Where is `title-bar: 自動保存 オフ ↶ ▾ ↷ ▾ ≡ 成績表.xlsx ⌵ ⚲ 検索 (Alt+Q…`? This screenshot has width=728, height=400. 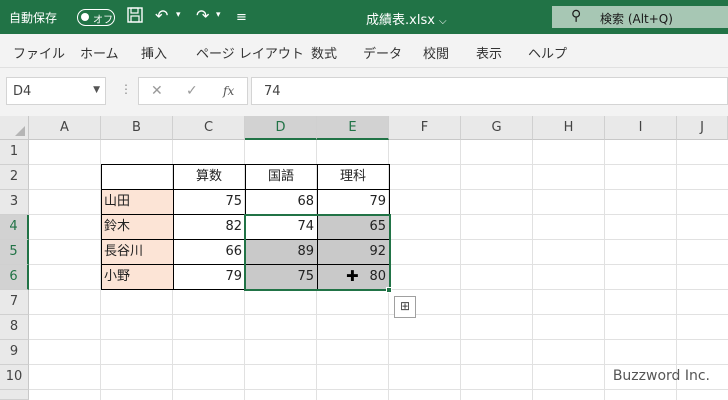
title-bar: 自動保存 オフ ↶ ▾ ↷ ▾ ≡ 成績表.xlsx ⌵ ⚲ 検索 (Alt+Q… is located at coordinates (364, 17).